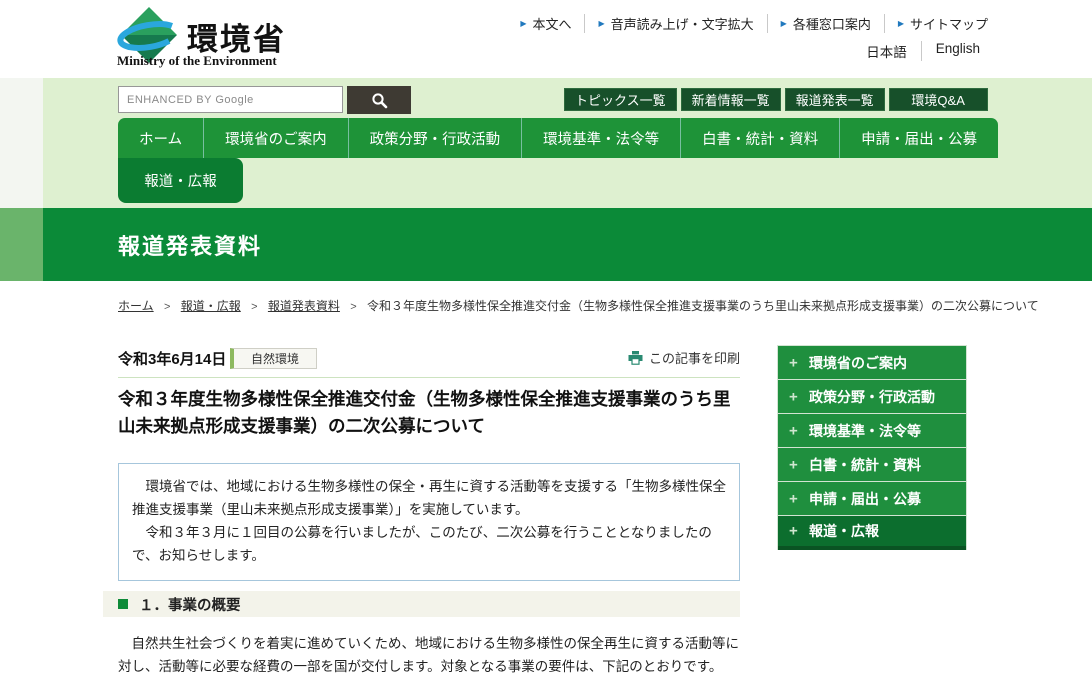  What do you see at coordinates (760, 138) in the screenshot?
I see `nav-item-whitepaper: 白書・統計・資料` at bounding box center [760, 138].